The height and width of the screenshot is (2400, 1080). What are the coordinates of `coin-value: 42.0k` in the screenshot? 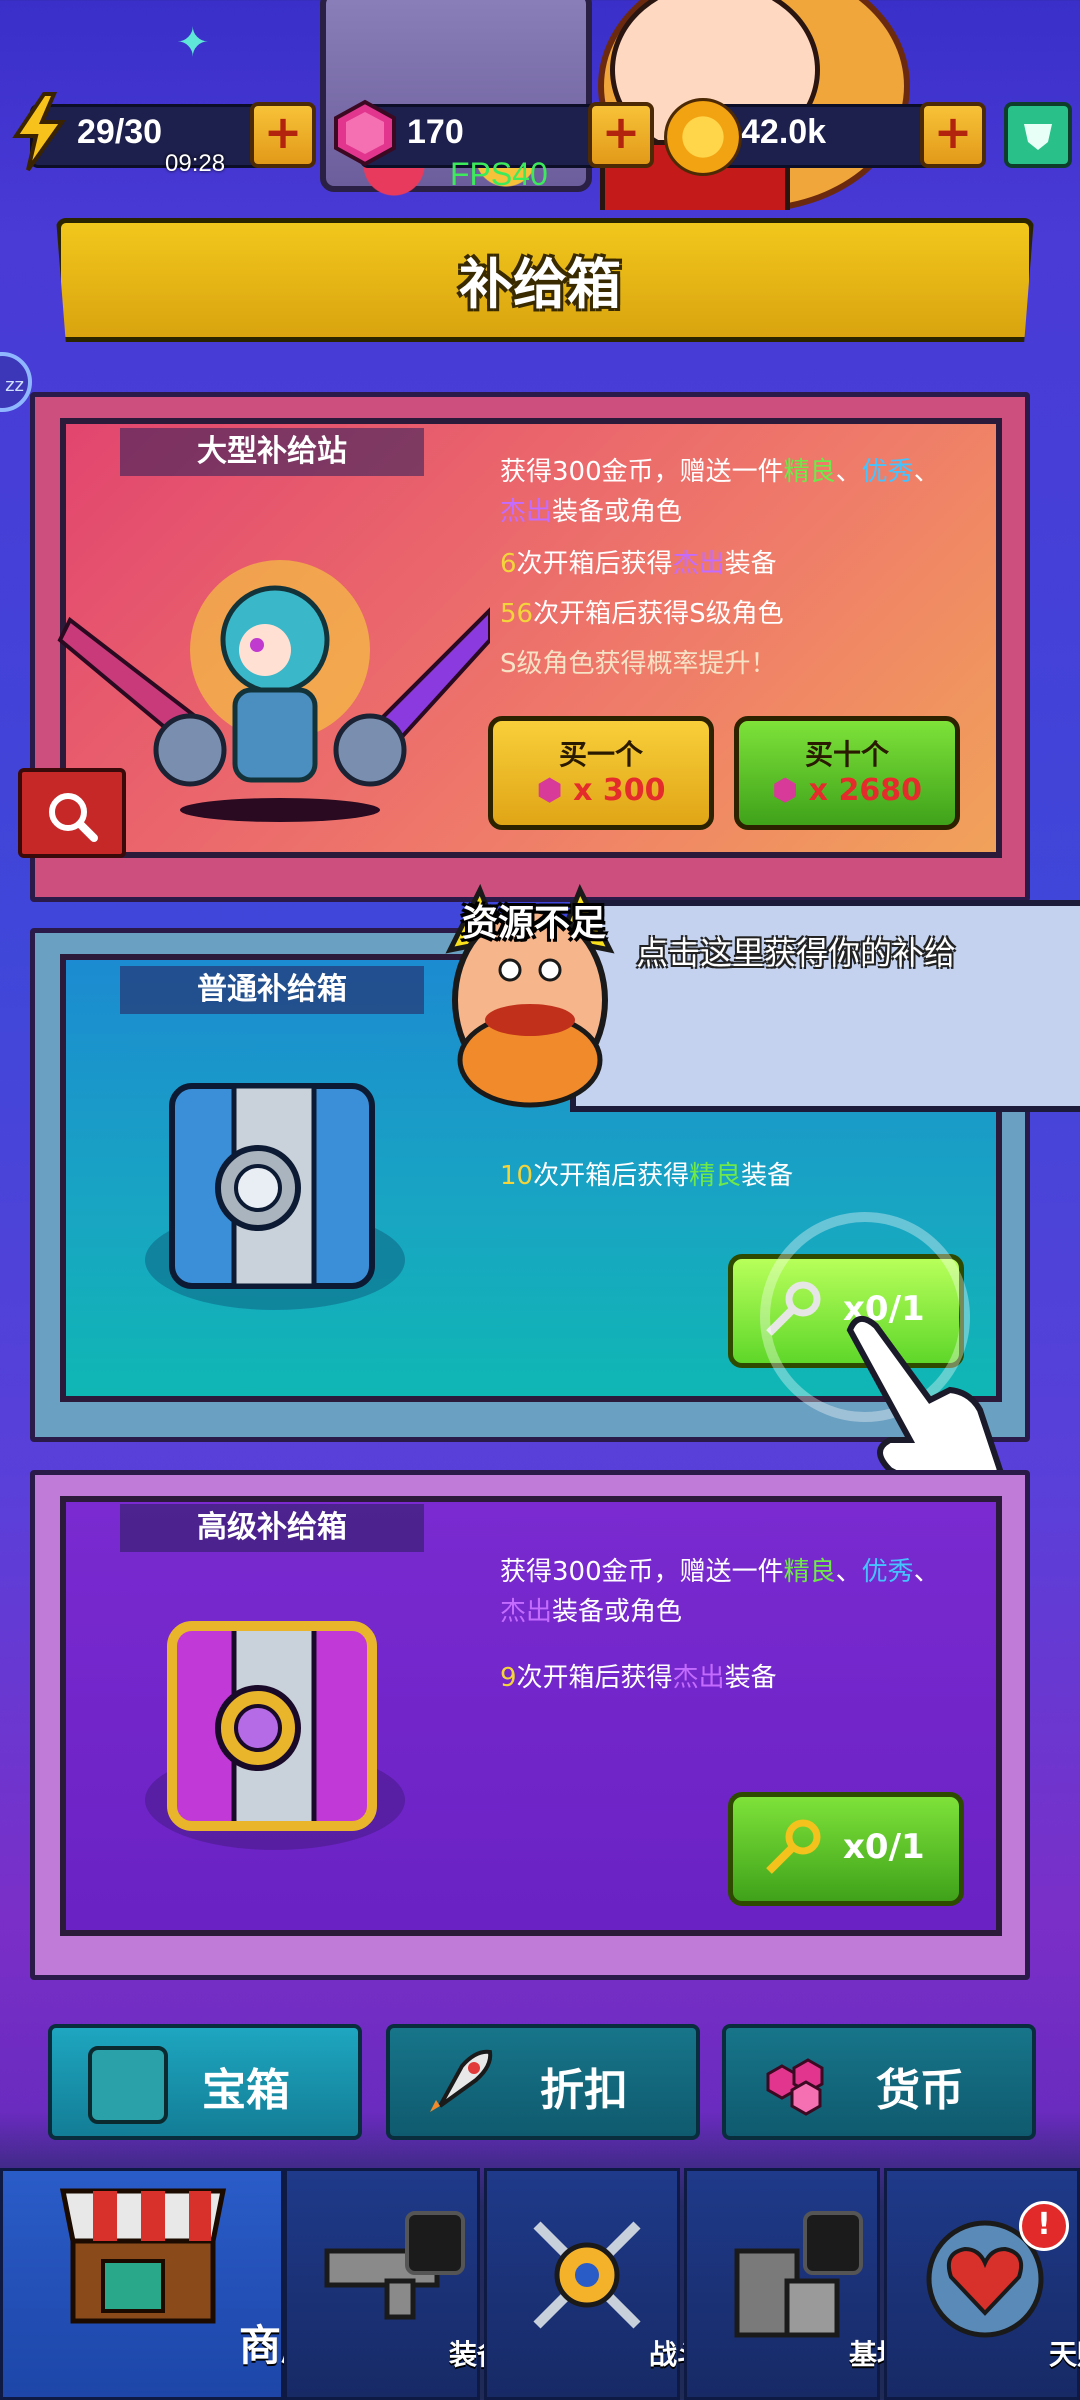 It's located at (784, 132).